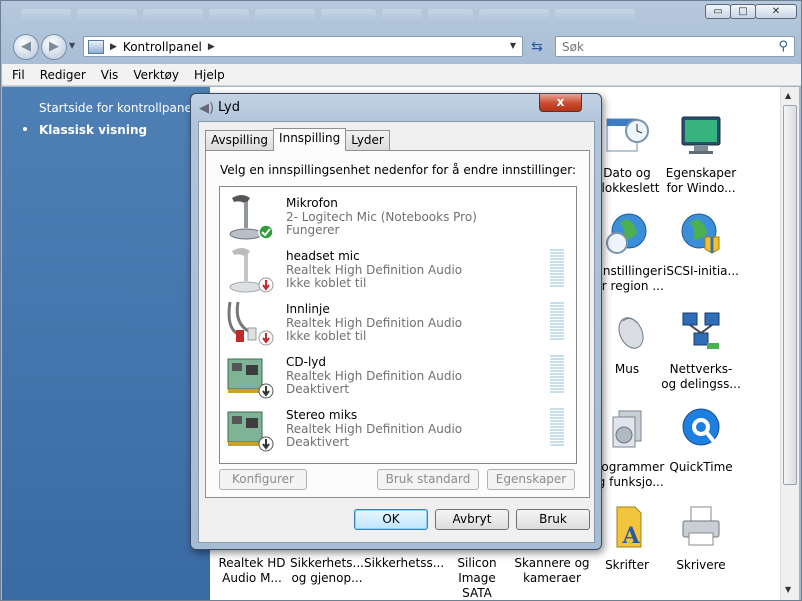 The image size is (802, 601). I want to click on network-icon, so click(701, 330).